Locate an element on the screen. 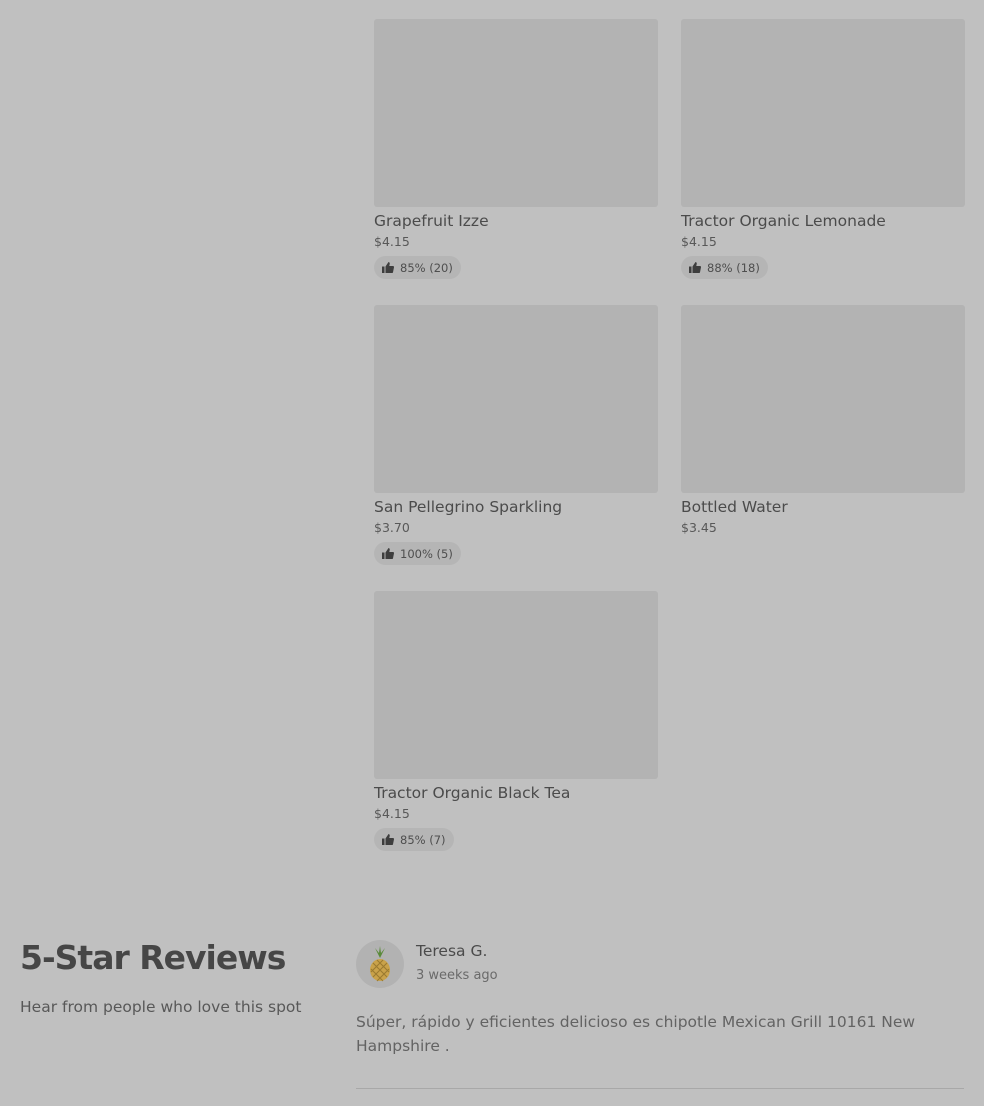  menu-item-card: San Pellegrino Sparkling $3.70 100% (5) is located at coordinates (516, 435).